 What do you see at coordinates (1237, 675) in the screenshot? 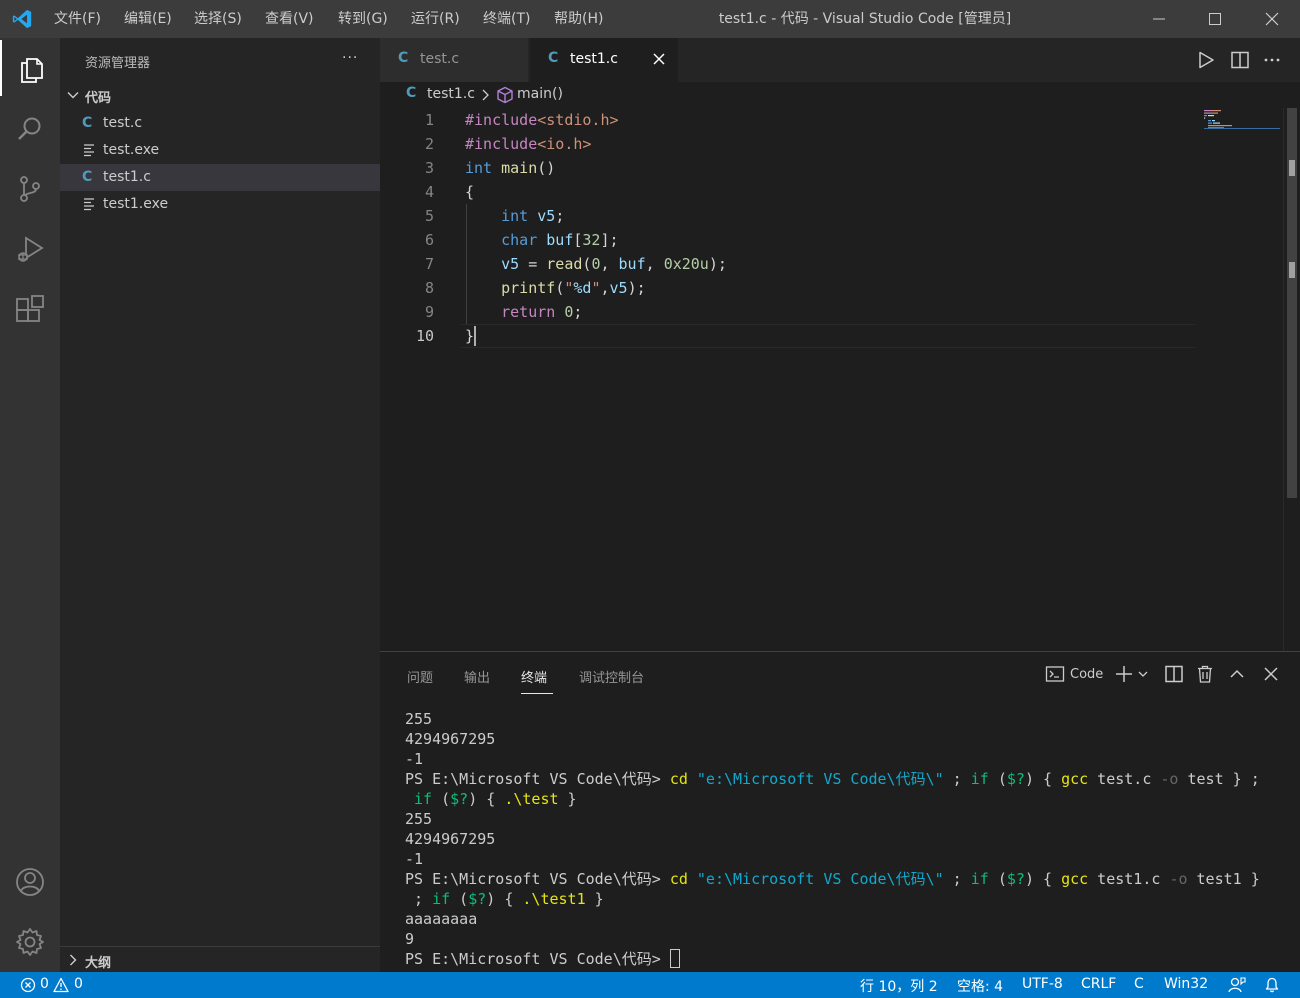
I see `chevron-up-icon` at bounding box center [1237, 675].